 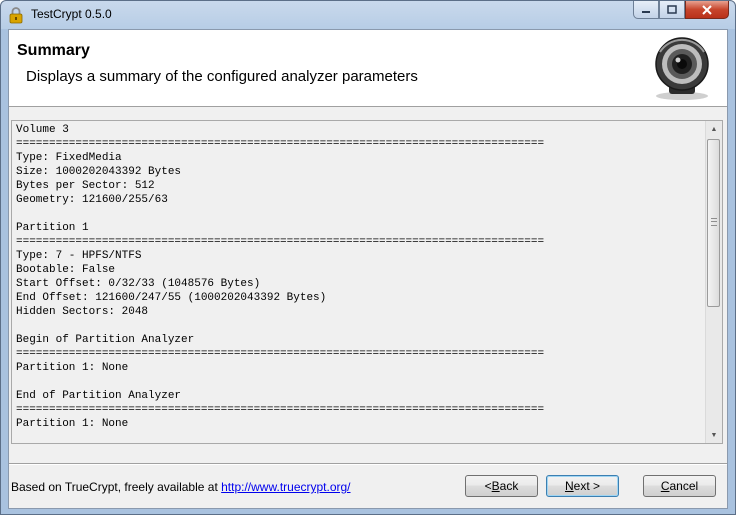 I want to click on close-button, so click(x=707, y=10).